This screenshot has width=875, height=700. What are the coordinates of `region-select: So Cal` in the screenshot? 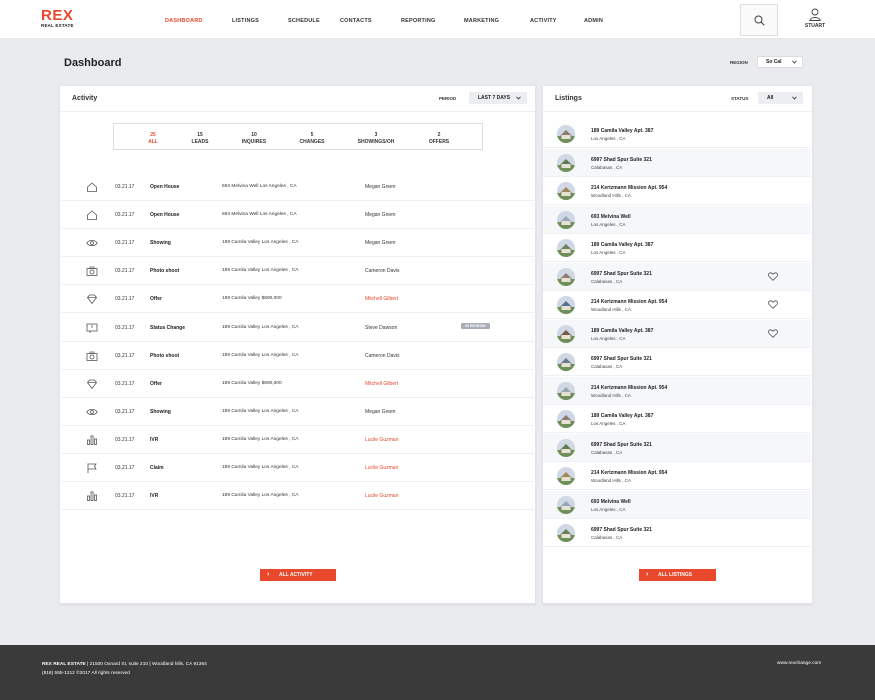 It's located at (780, 62).